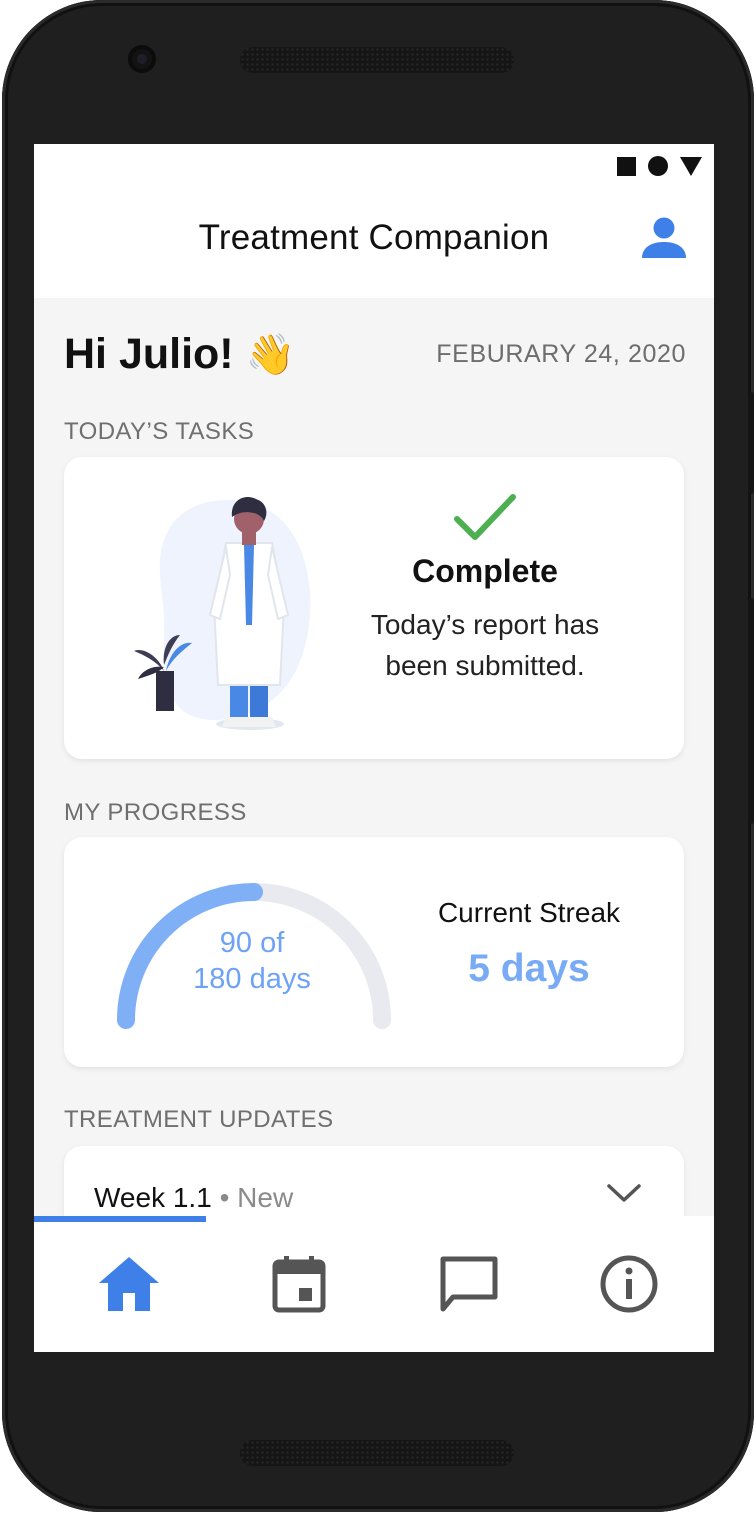  I want to click on nav-messages, so click(469, 1284).